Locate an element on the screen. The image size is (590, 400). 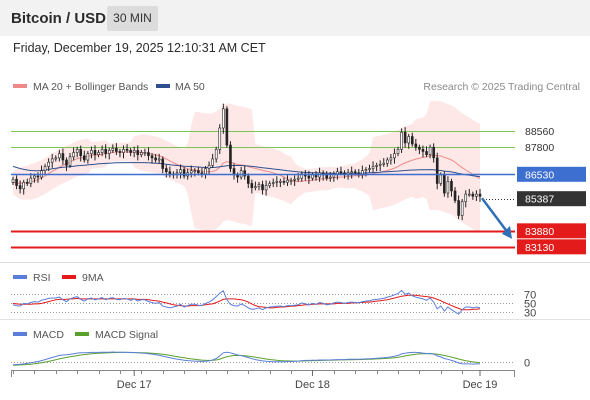
projection-arrow is located at coordinates (495, 215).